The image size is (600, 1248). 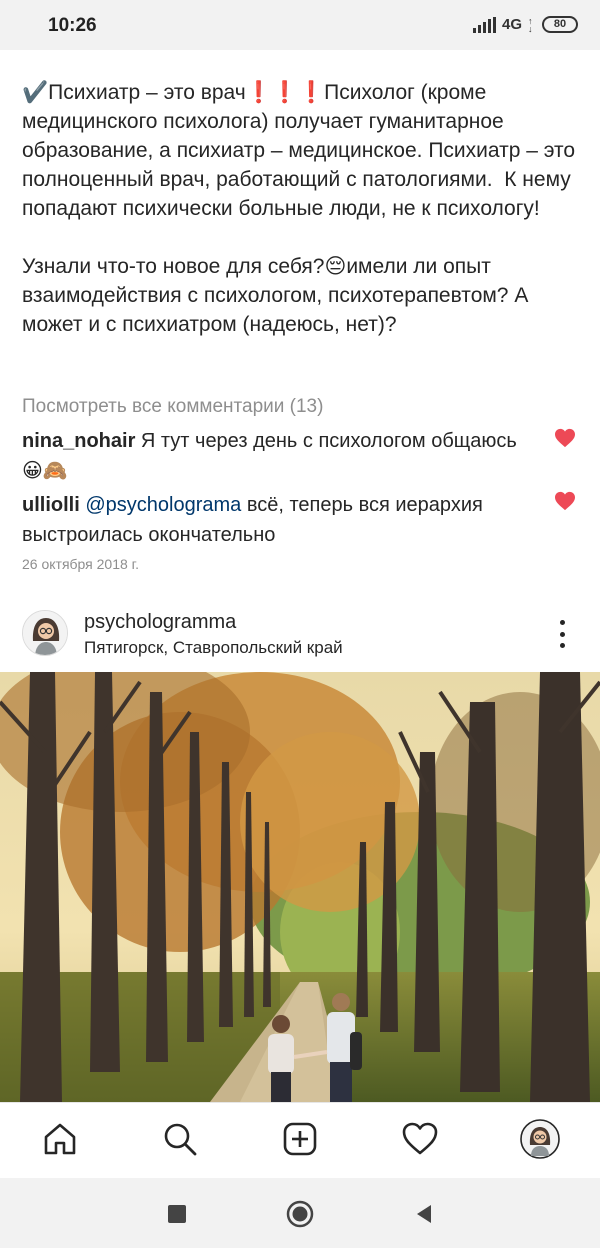 What do you see at coordinates (163, 505) in the screenshot?
I see `comment-mention: @psycholograma` at bounding box center [163, 505].